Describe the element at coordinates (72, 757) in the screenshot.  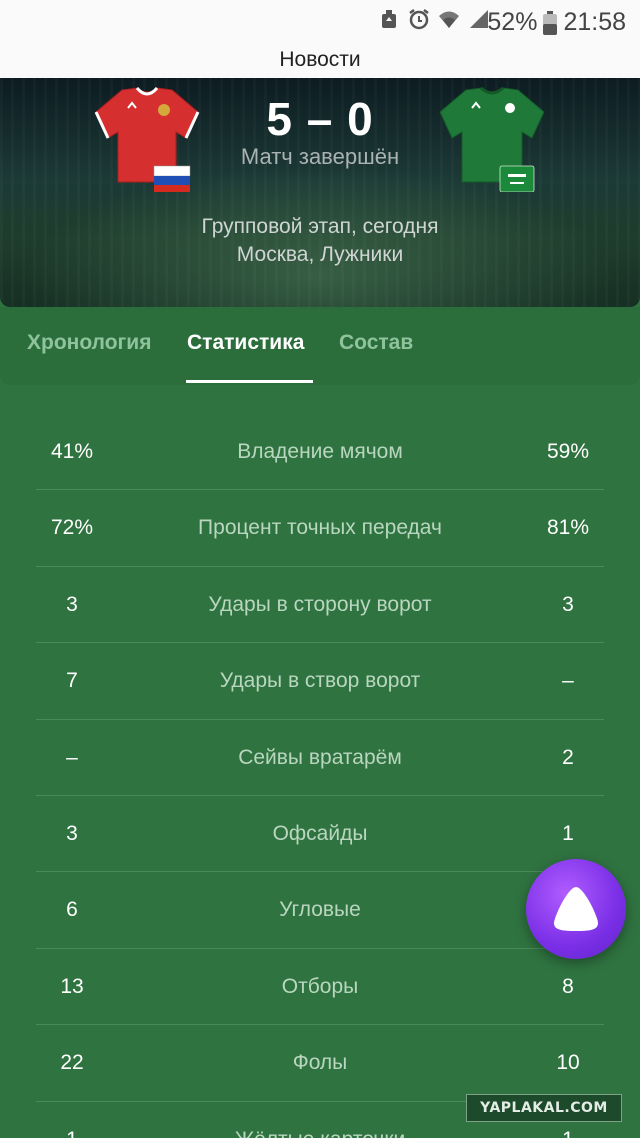
I see `stat-home-value: –` at that location.